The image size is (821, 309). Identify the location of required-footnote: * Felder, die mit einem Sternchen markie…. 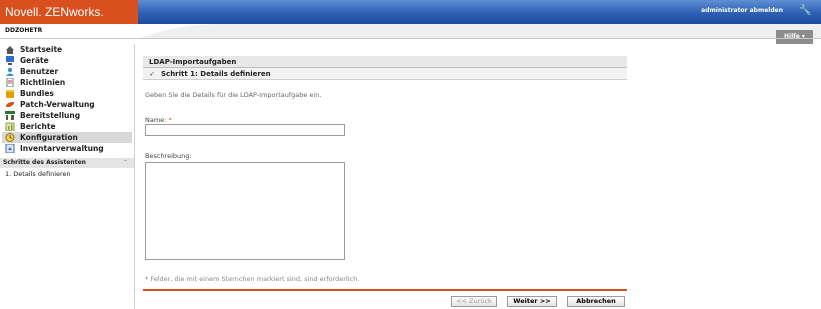
(252, 279).